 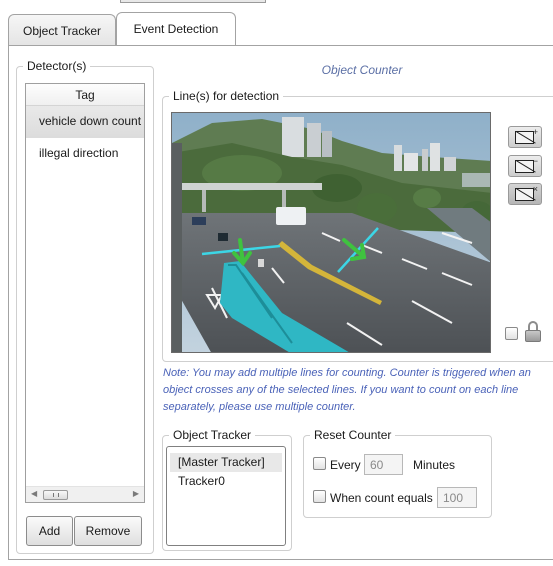 I want to click on tracker-item-master: [Master Tracker], so click(x=226, y=462).